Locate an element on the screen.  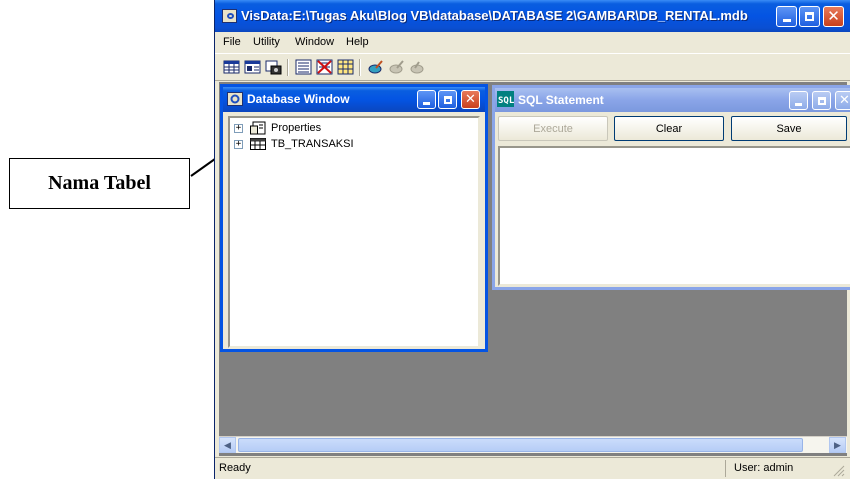
clear-button: Clear is located at coordinates (669, 128).